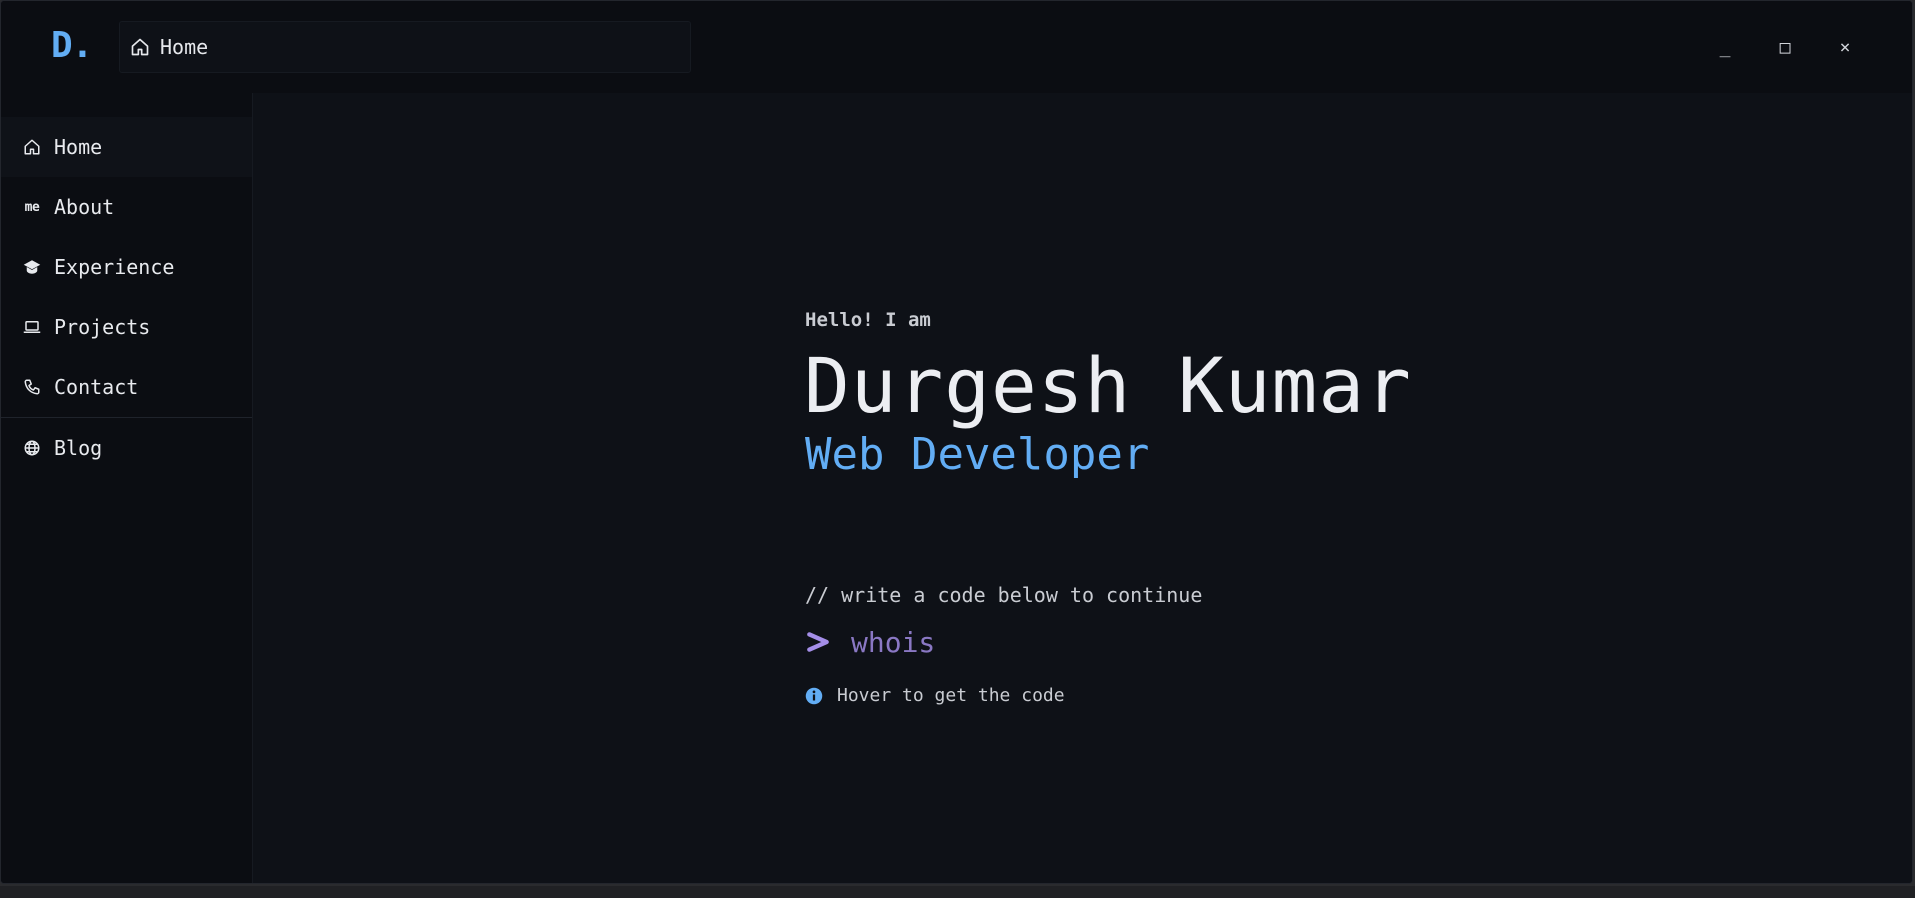 The image size is (1915, 898). I want to click on sidebar-item-experience: Experience, so click(126, 267).